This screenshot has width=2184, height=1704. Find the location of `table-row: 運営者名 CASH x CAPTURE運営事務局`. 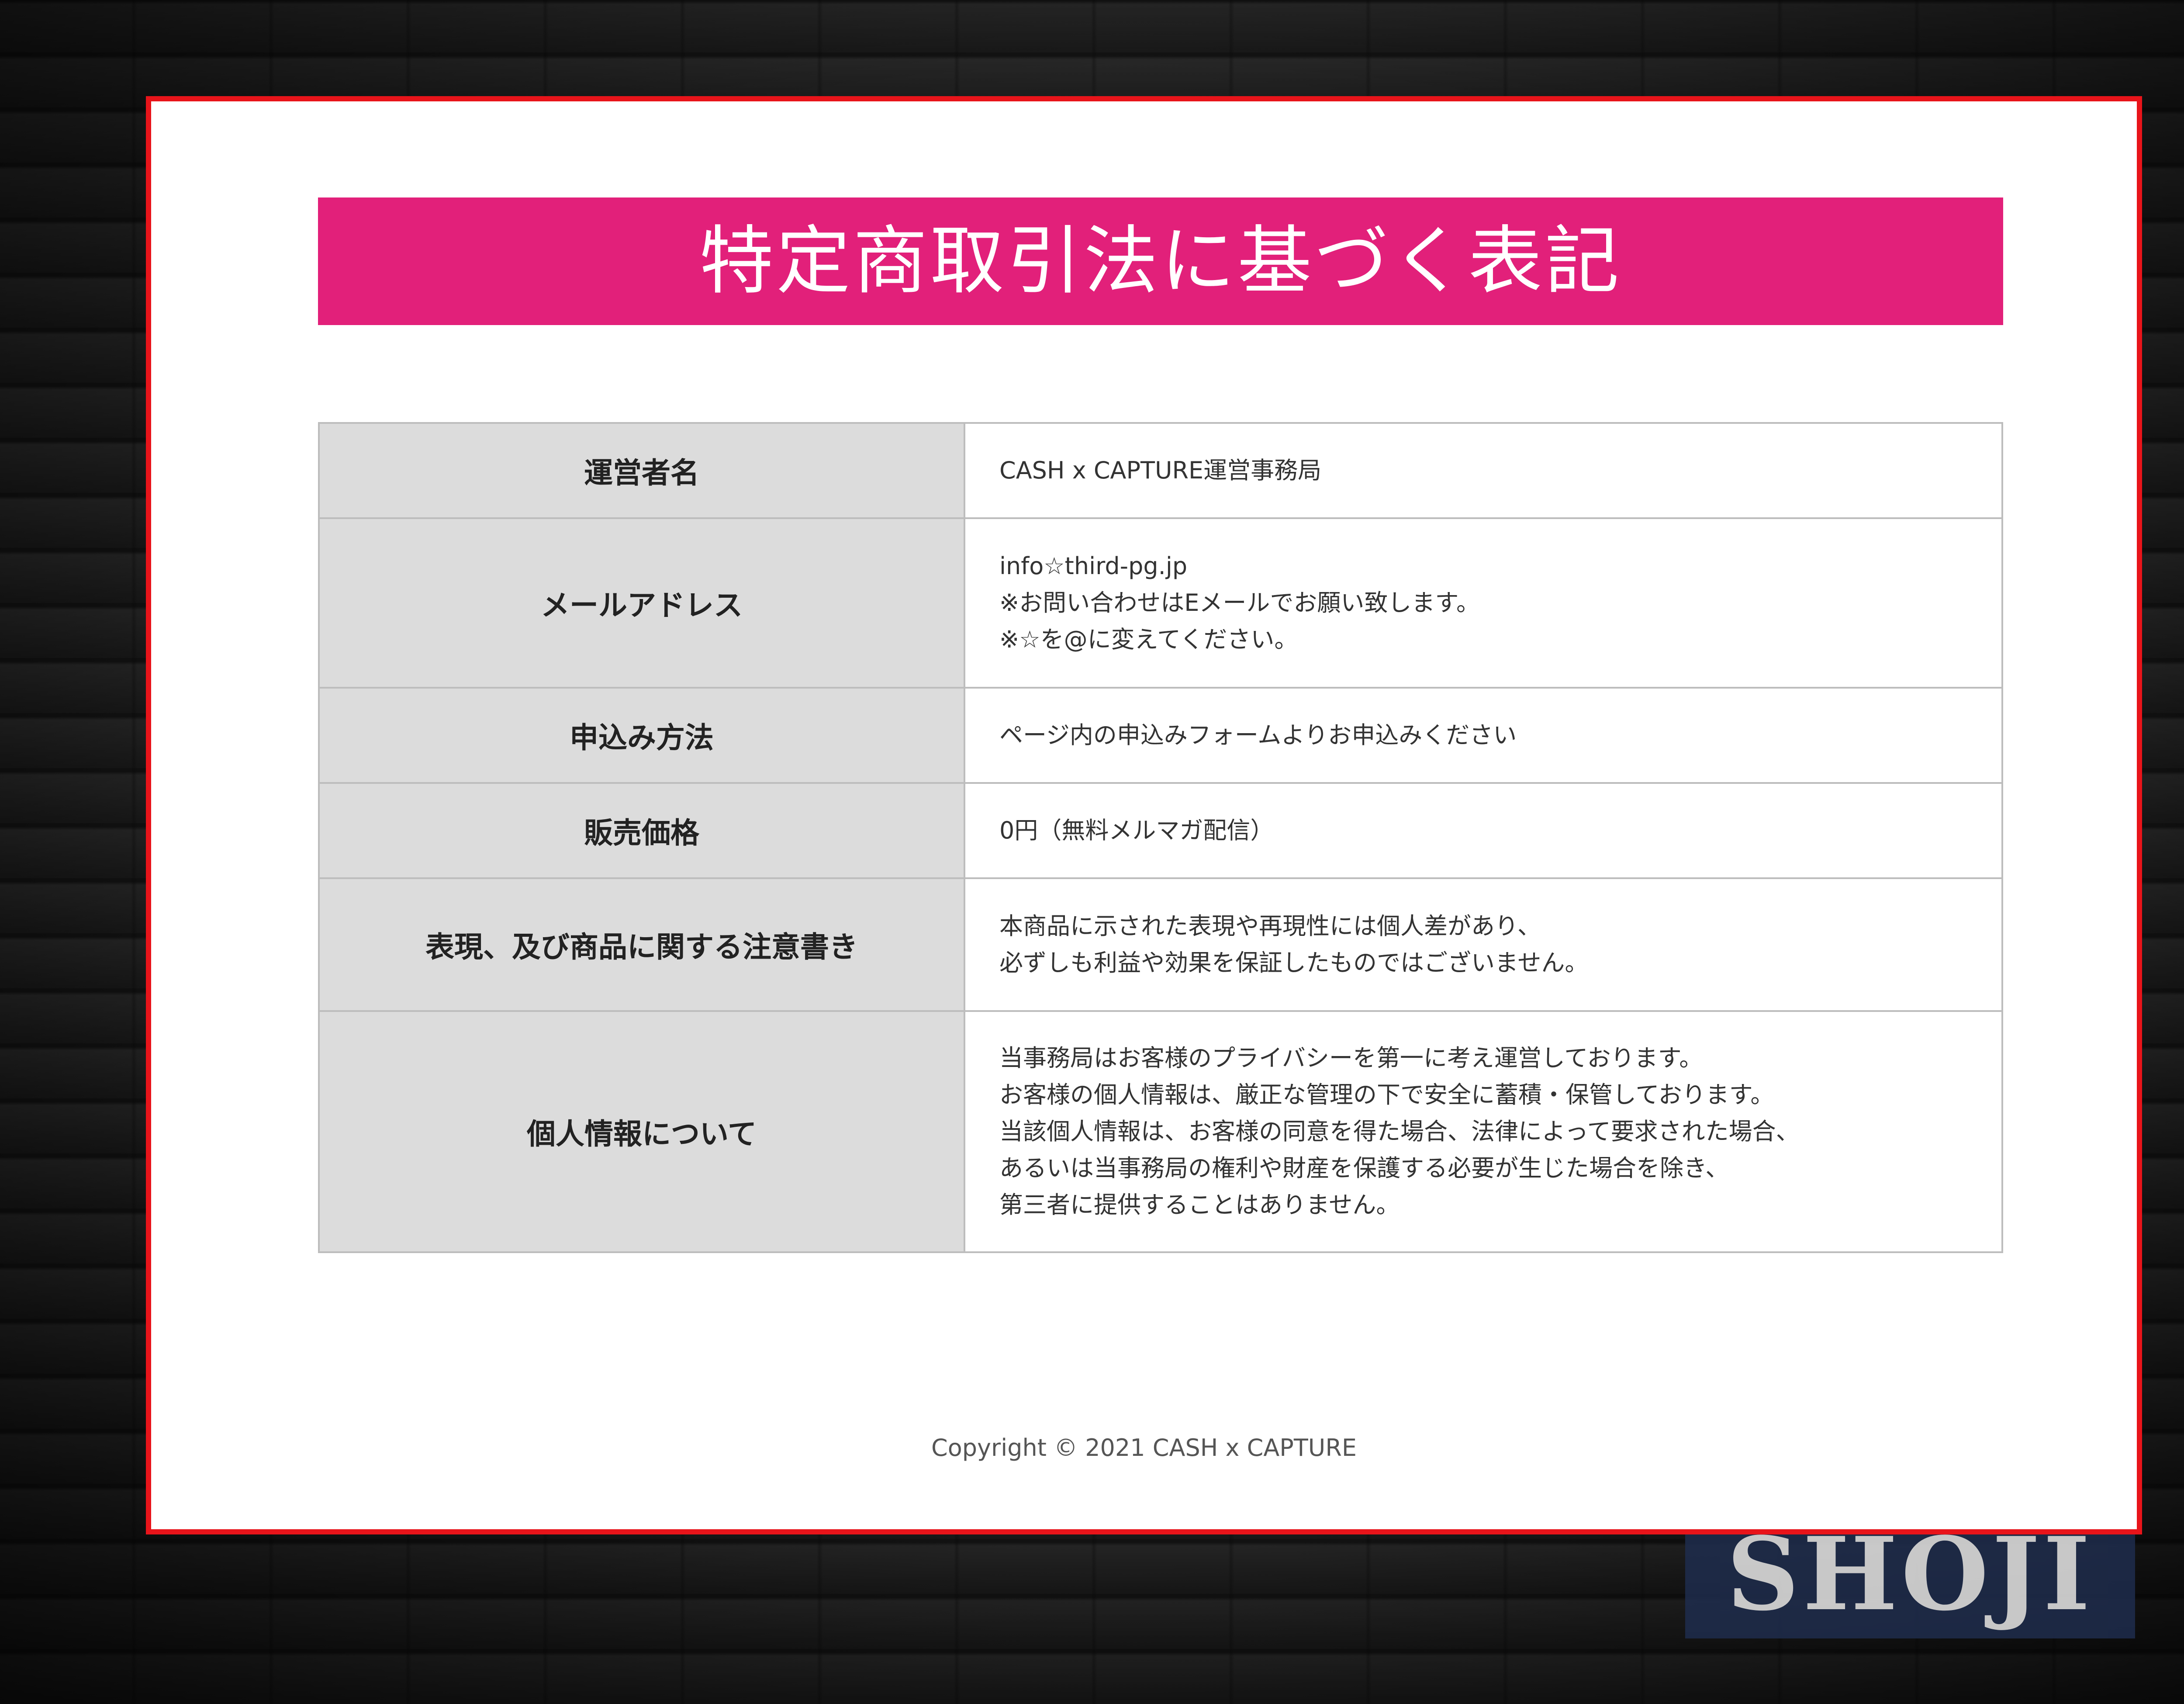

table-row: 運営者名 CASH x CAPTURE運営事務局 is located at coordinates (1160, 470).